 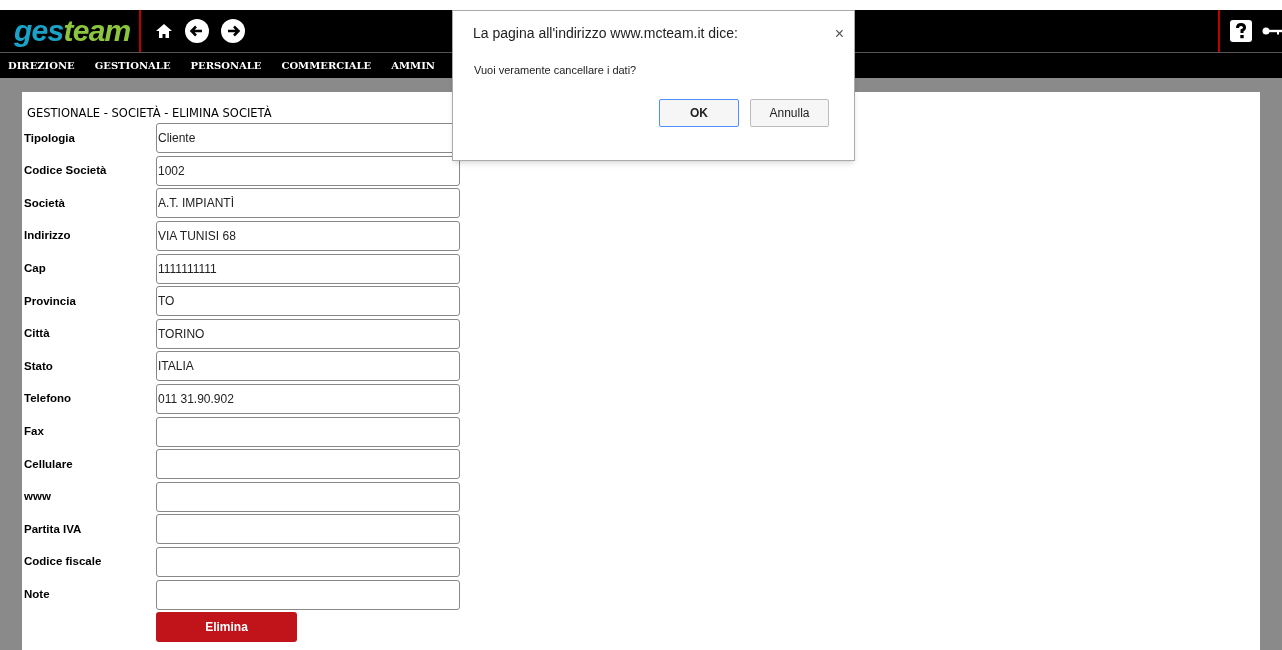 I want to click on dialog-button: Annulla, so click(x=789, y=112).